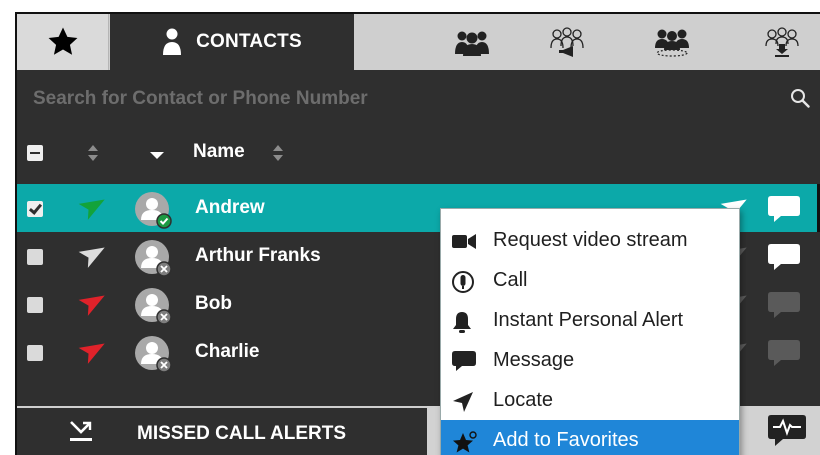  What do you see at coordinates (258, 255) in the screenshot?
I see `contact-name: Arthur Franks` at bounding box center [258, 255].